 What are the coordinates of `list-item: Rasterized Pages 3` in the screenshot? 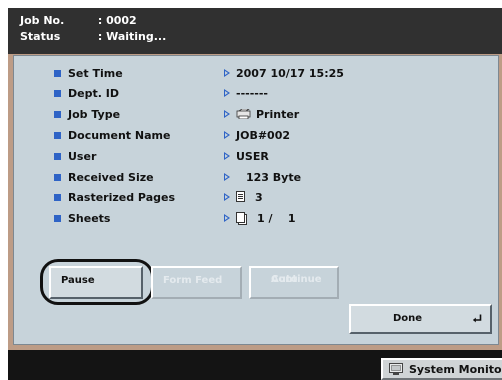 It's located at (248, 199).